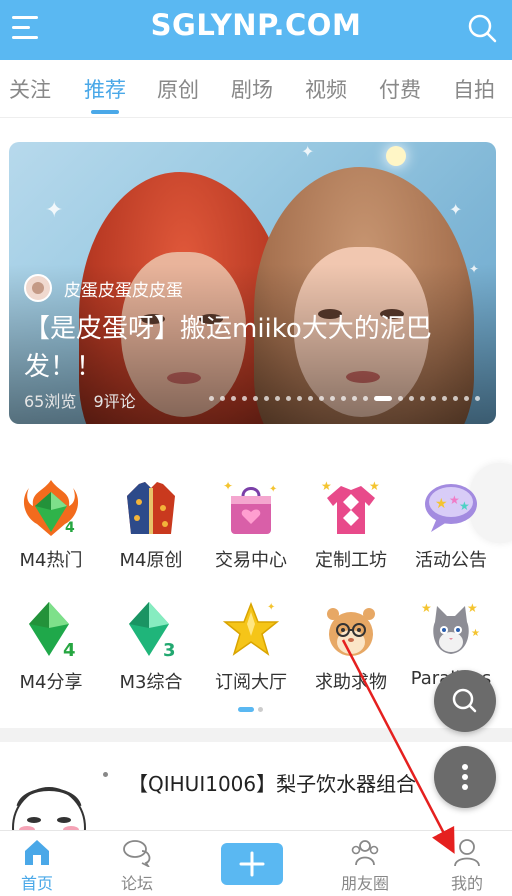  I want to click on grid-item-label: M4热门, so click(51, 560).